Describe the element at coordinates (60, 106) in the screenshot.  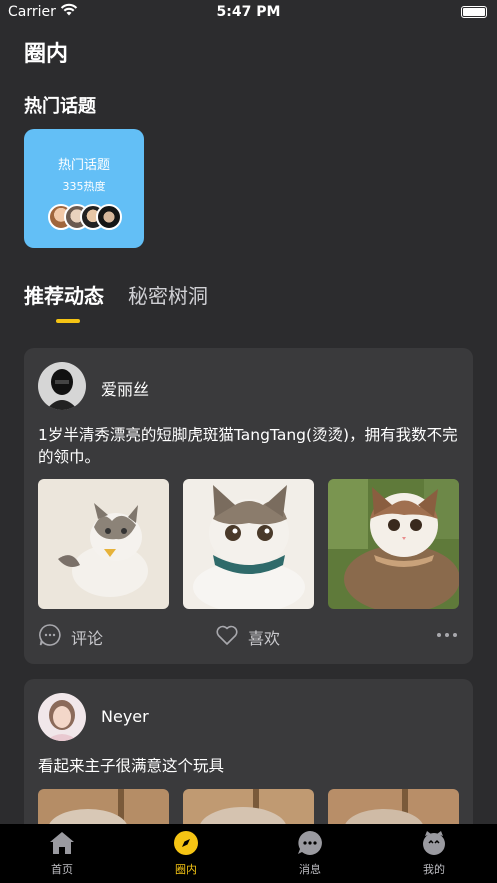
I see `hot-topics-heading: 热门话题` at that location.